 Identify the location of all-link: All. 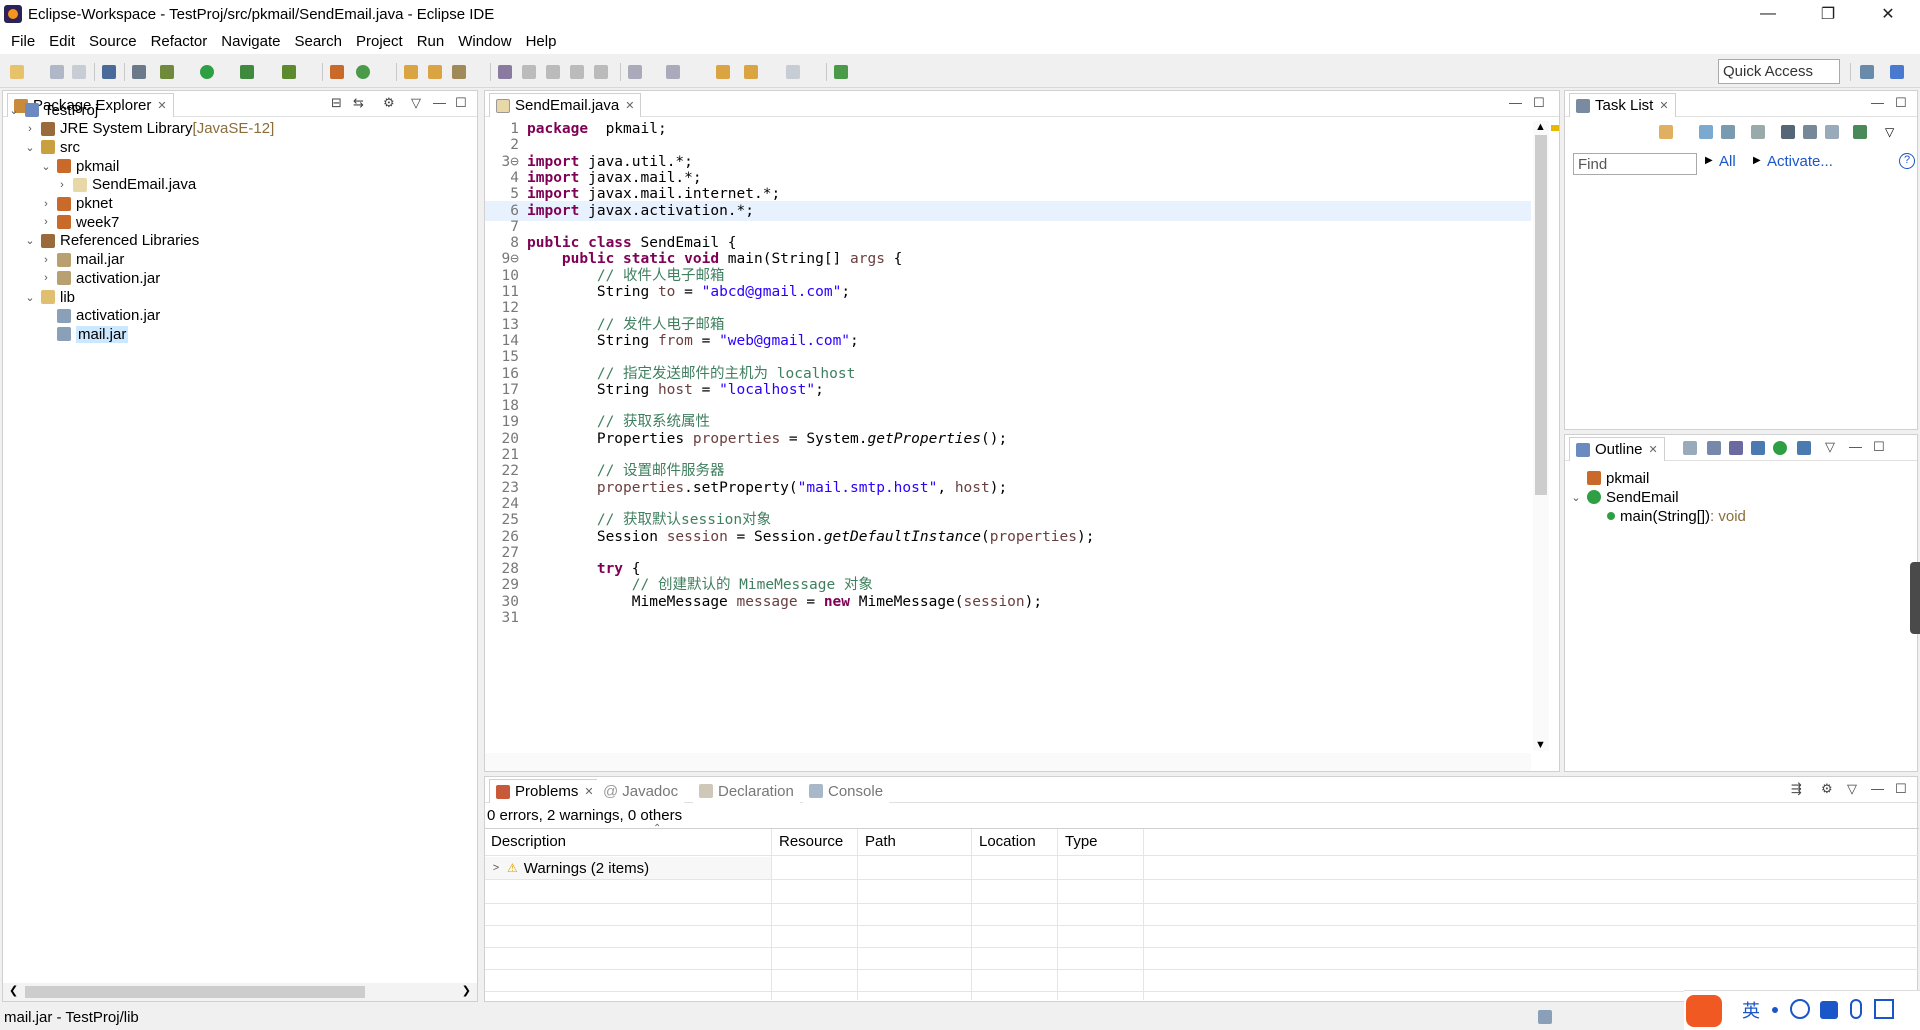
(1727, 161).